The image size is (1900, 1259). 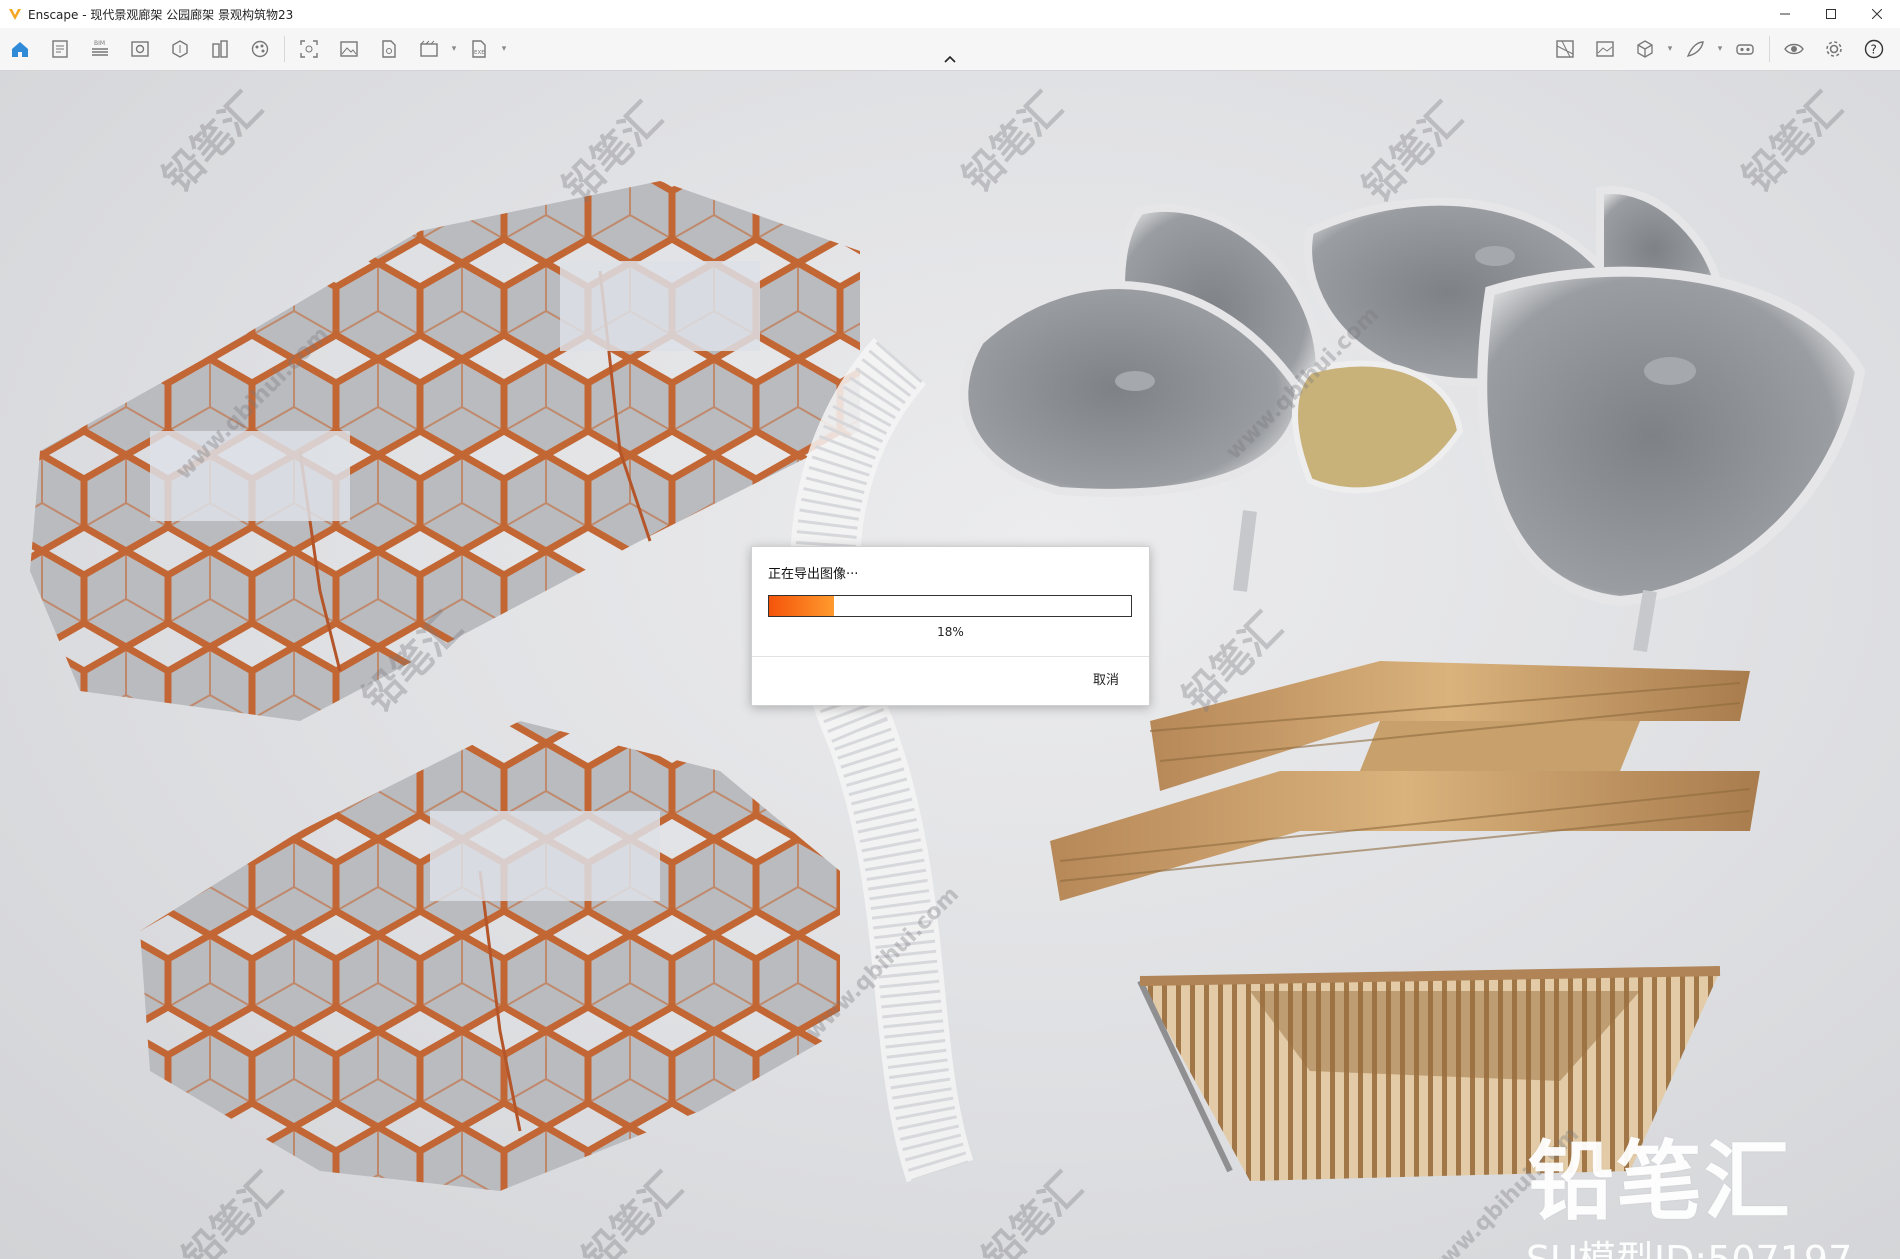 I want to click on feather-icon, so click(x=1695, y=49).